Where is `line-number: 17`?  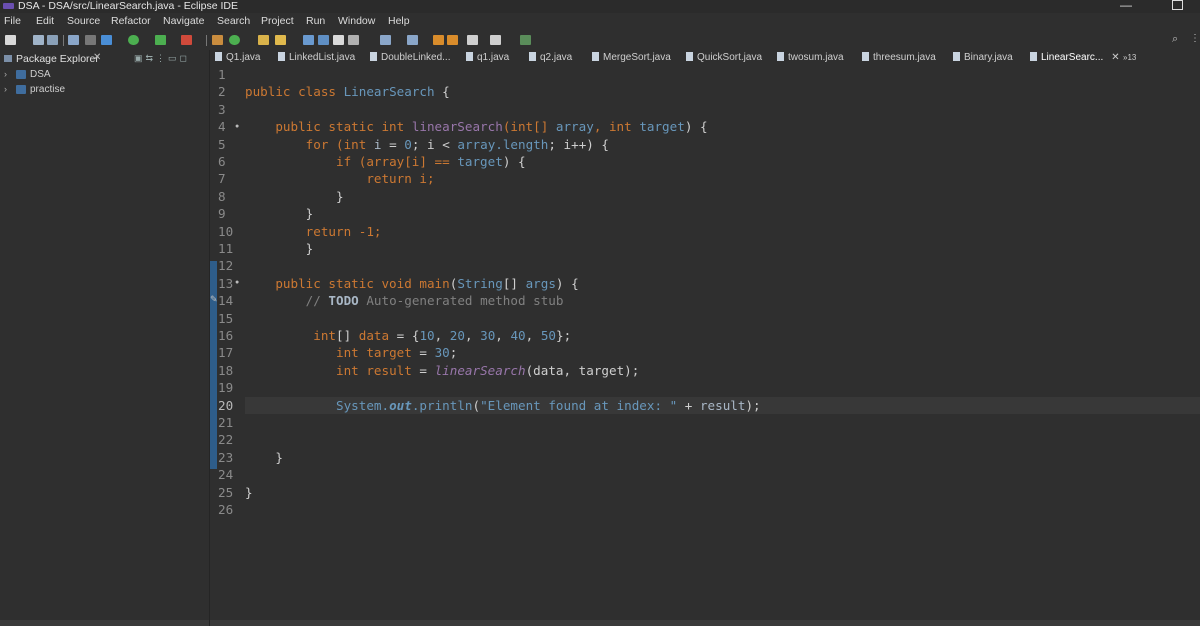 line-number: 17 is located at coordinates (226, 353).